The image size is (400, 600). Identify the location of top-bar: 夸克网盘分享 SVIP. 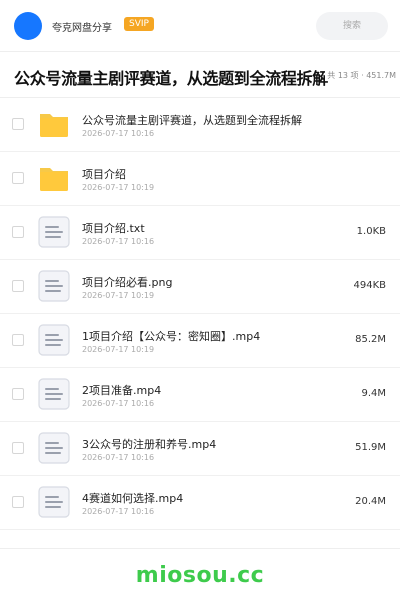
(200, 26).